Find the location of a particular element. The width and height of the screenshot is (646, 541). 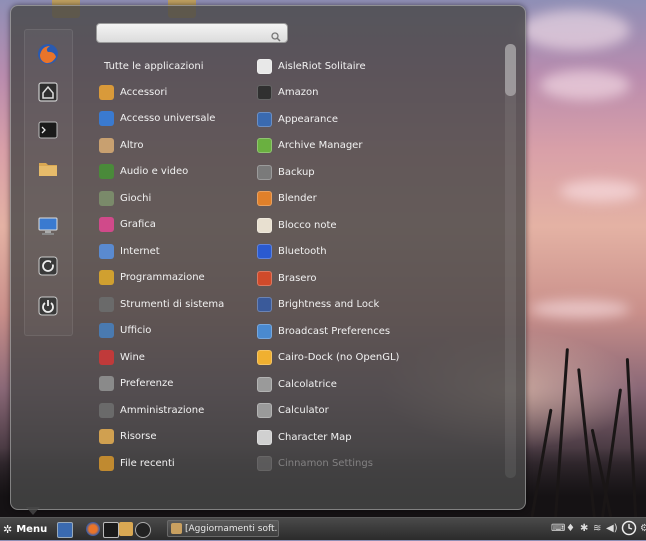

category-item: Risorse is located at coordinates (128, 437).